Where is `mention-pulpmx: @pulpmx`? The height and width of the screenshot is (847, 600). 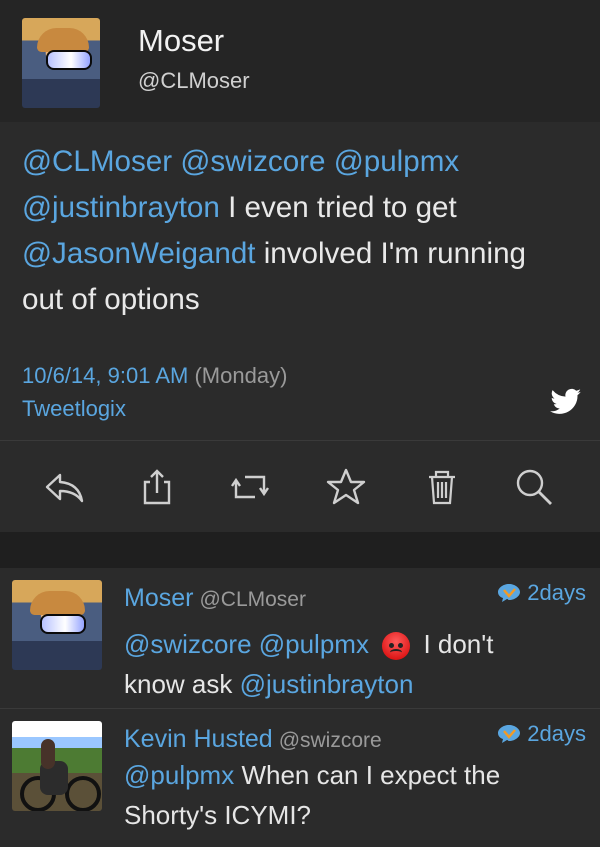
mention-pulpmx: @pulpmx is located at coordinates (396, 161).